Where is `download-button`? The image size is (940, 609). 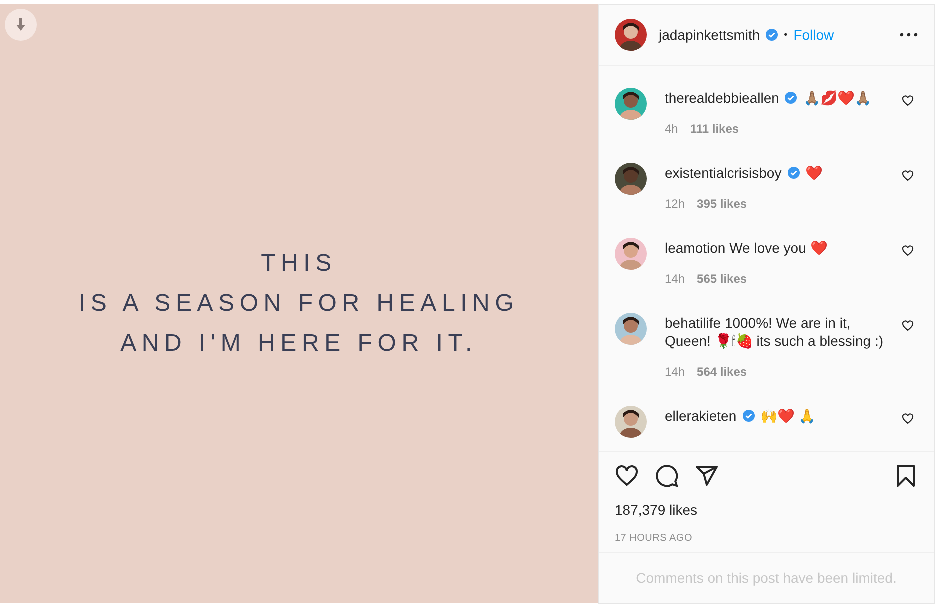 download-button is located at coordinates (21, 25).